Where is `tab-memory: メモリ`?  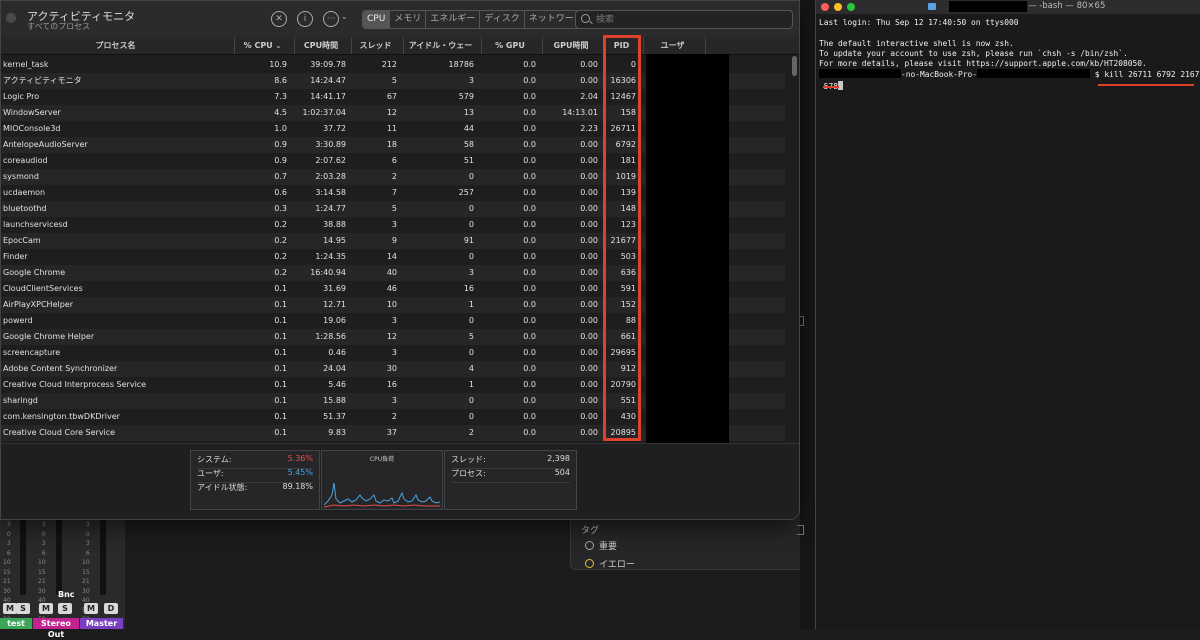 tab-memory: メモリ is located at coordinates (408, 19).